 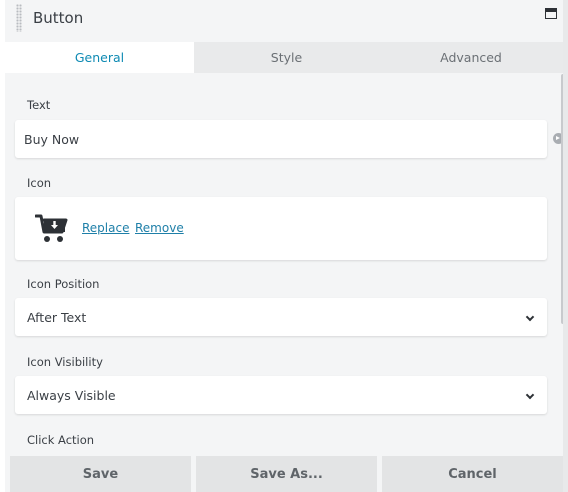 What do you see at coordinates (39, 105) in the screenshot?
I see `text-field-label: Text` at bounding box center [39, 105].